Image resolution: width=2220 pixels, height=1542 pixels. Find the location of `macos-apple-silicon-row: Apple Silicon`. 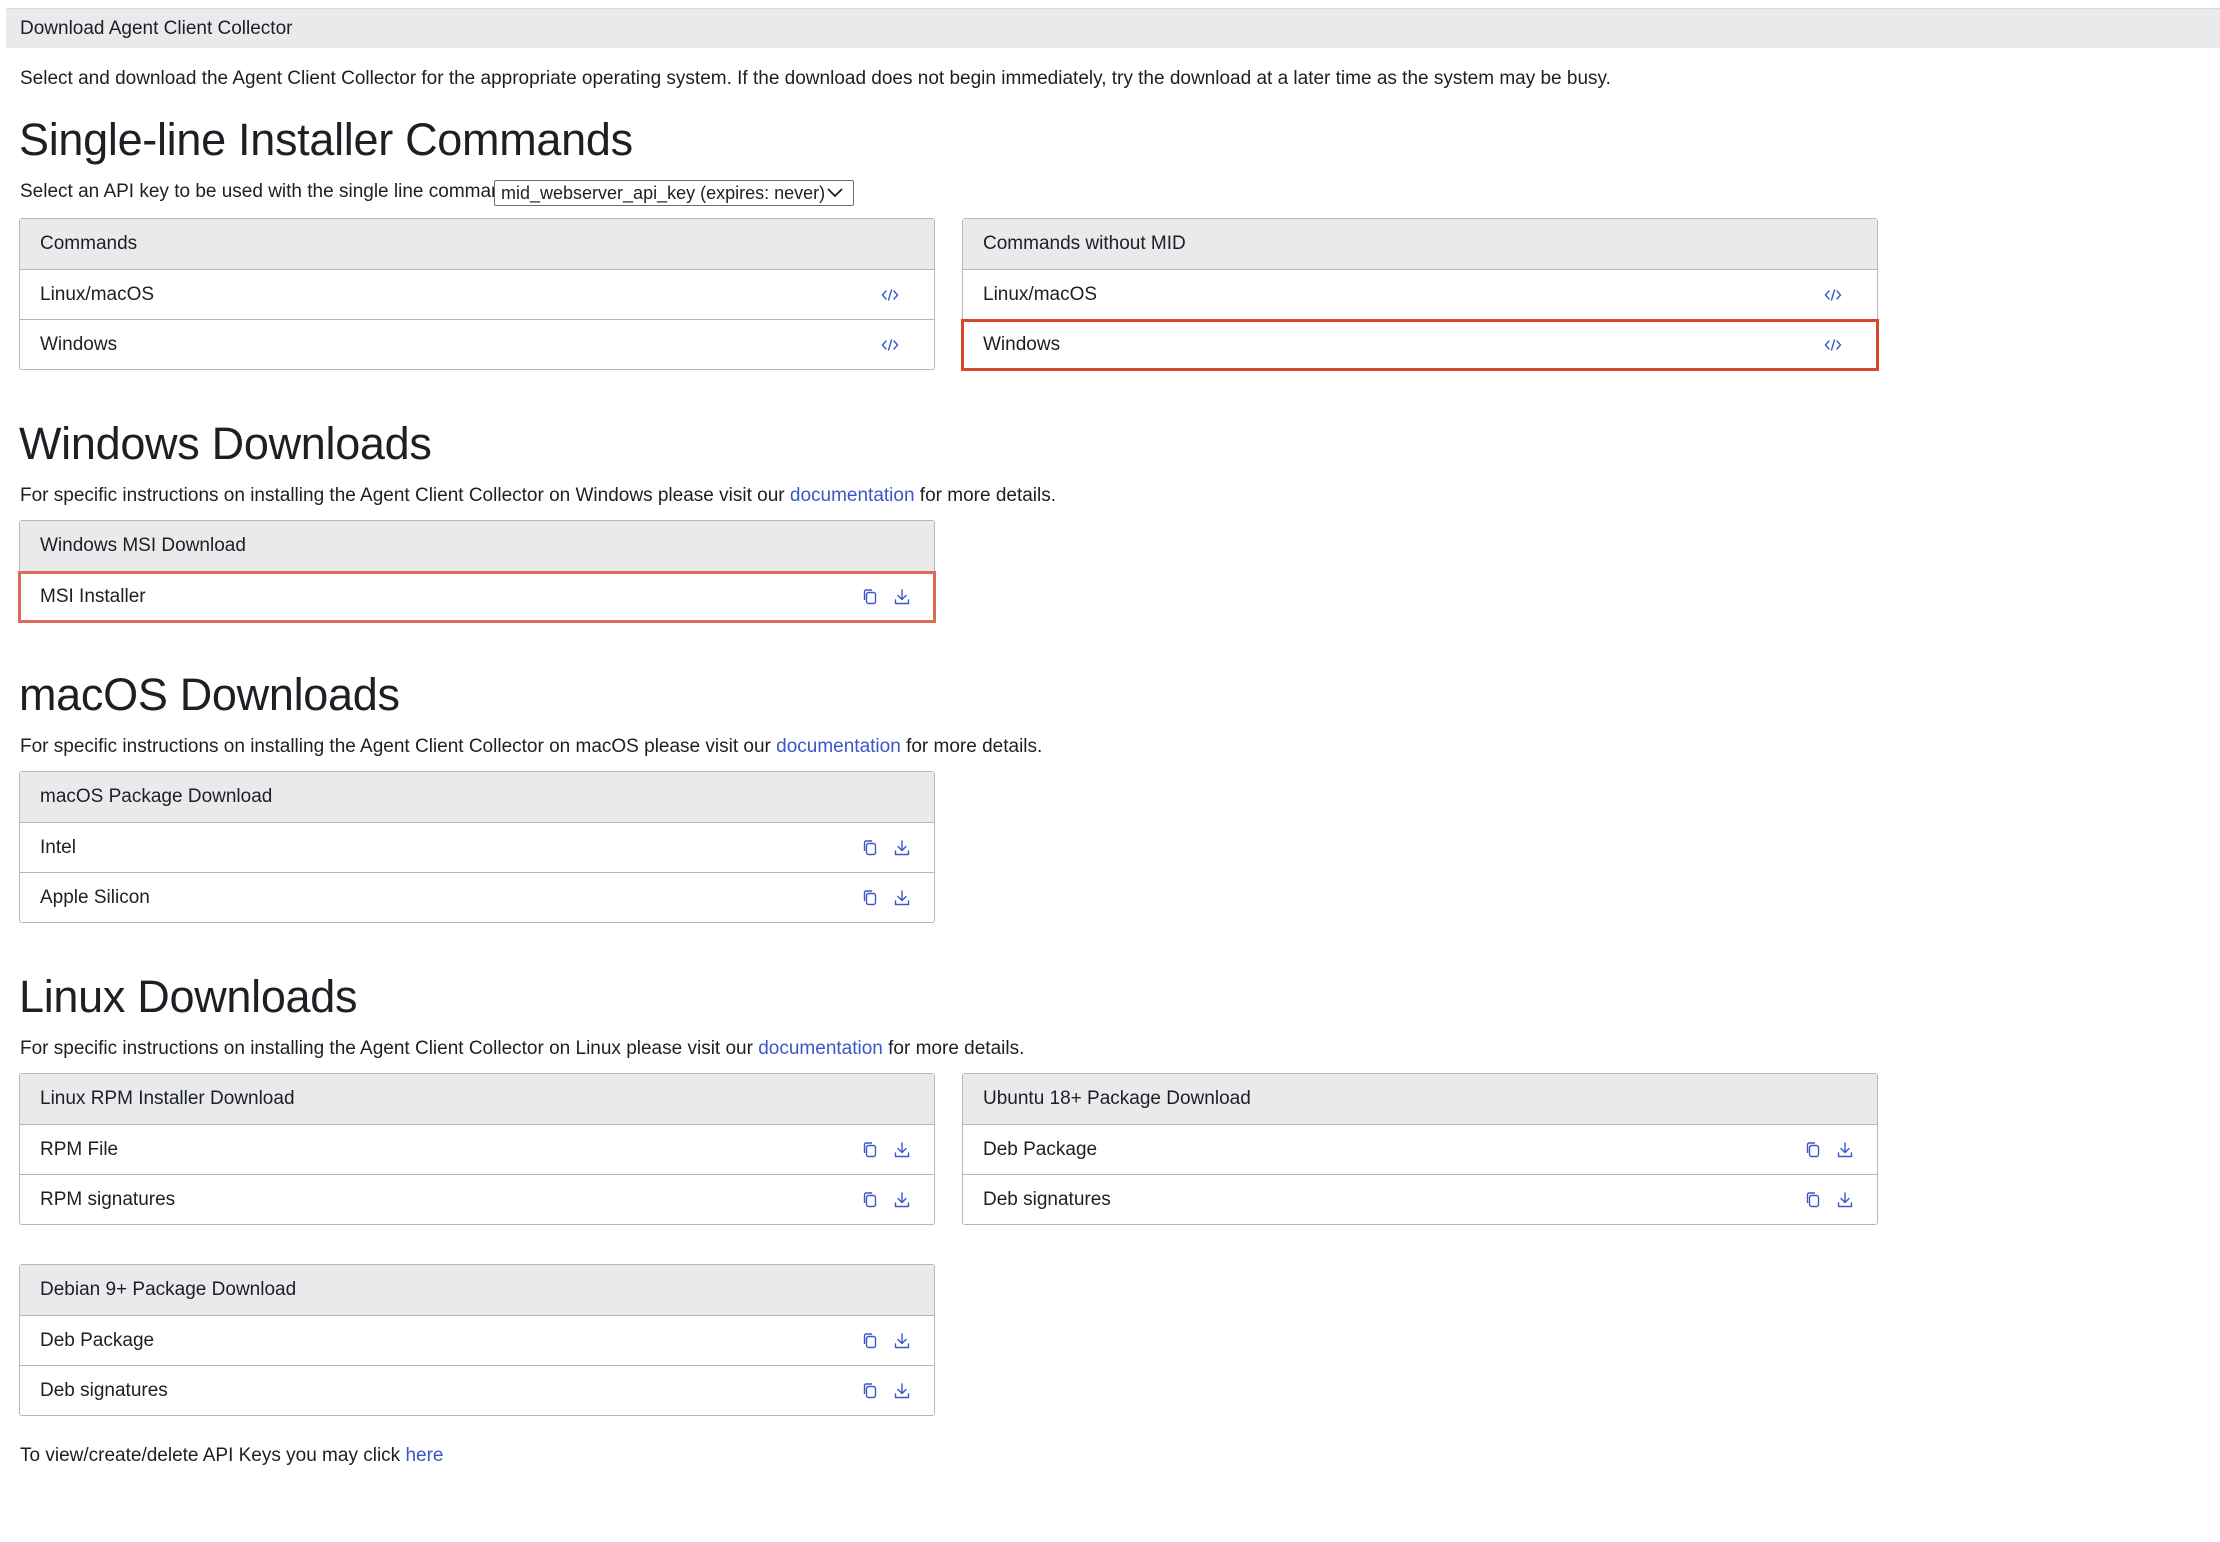

macos-apple-silicon-row: Apple Silicon is located at coordinates (477, 897).